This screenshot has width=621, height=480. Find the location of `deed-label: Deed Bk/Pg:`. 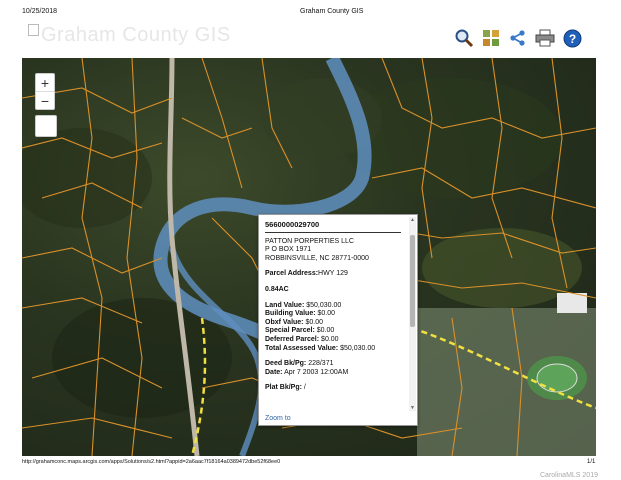

deed-label: Deed Bk/Pg: is located at coordinates (286, 364).